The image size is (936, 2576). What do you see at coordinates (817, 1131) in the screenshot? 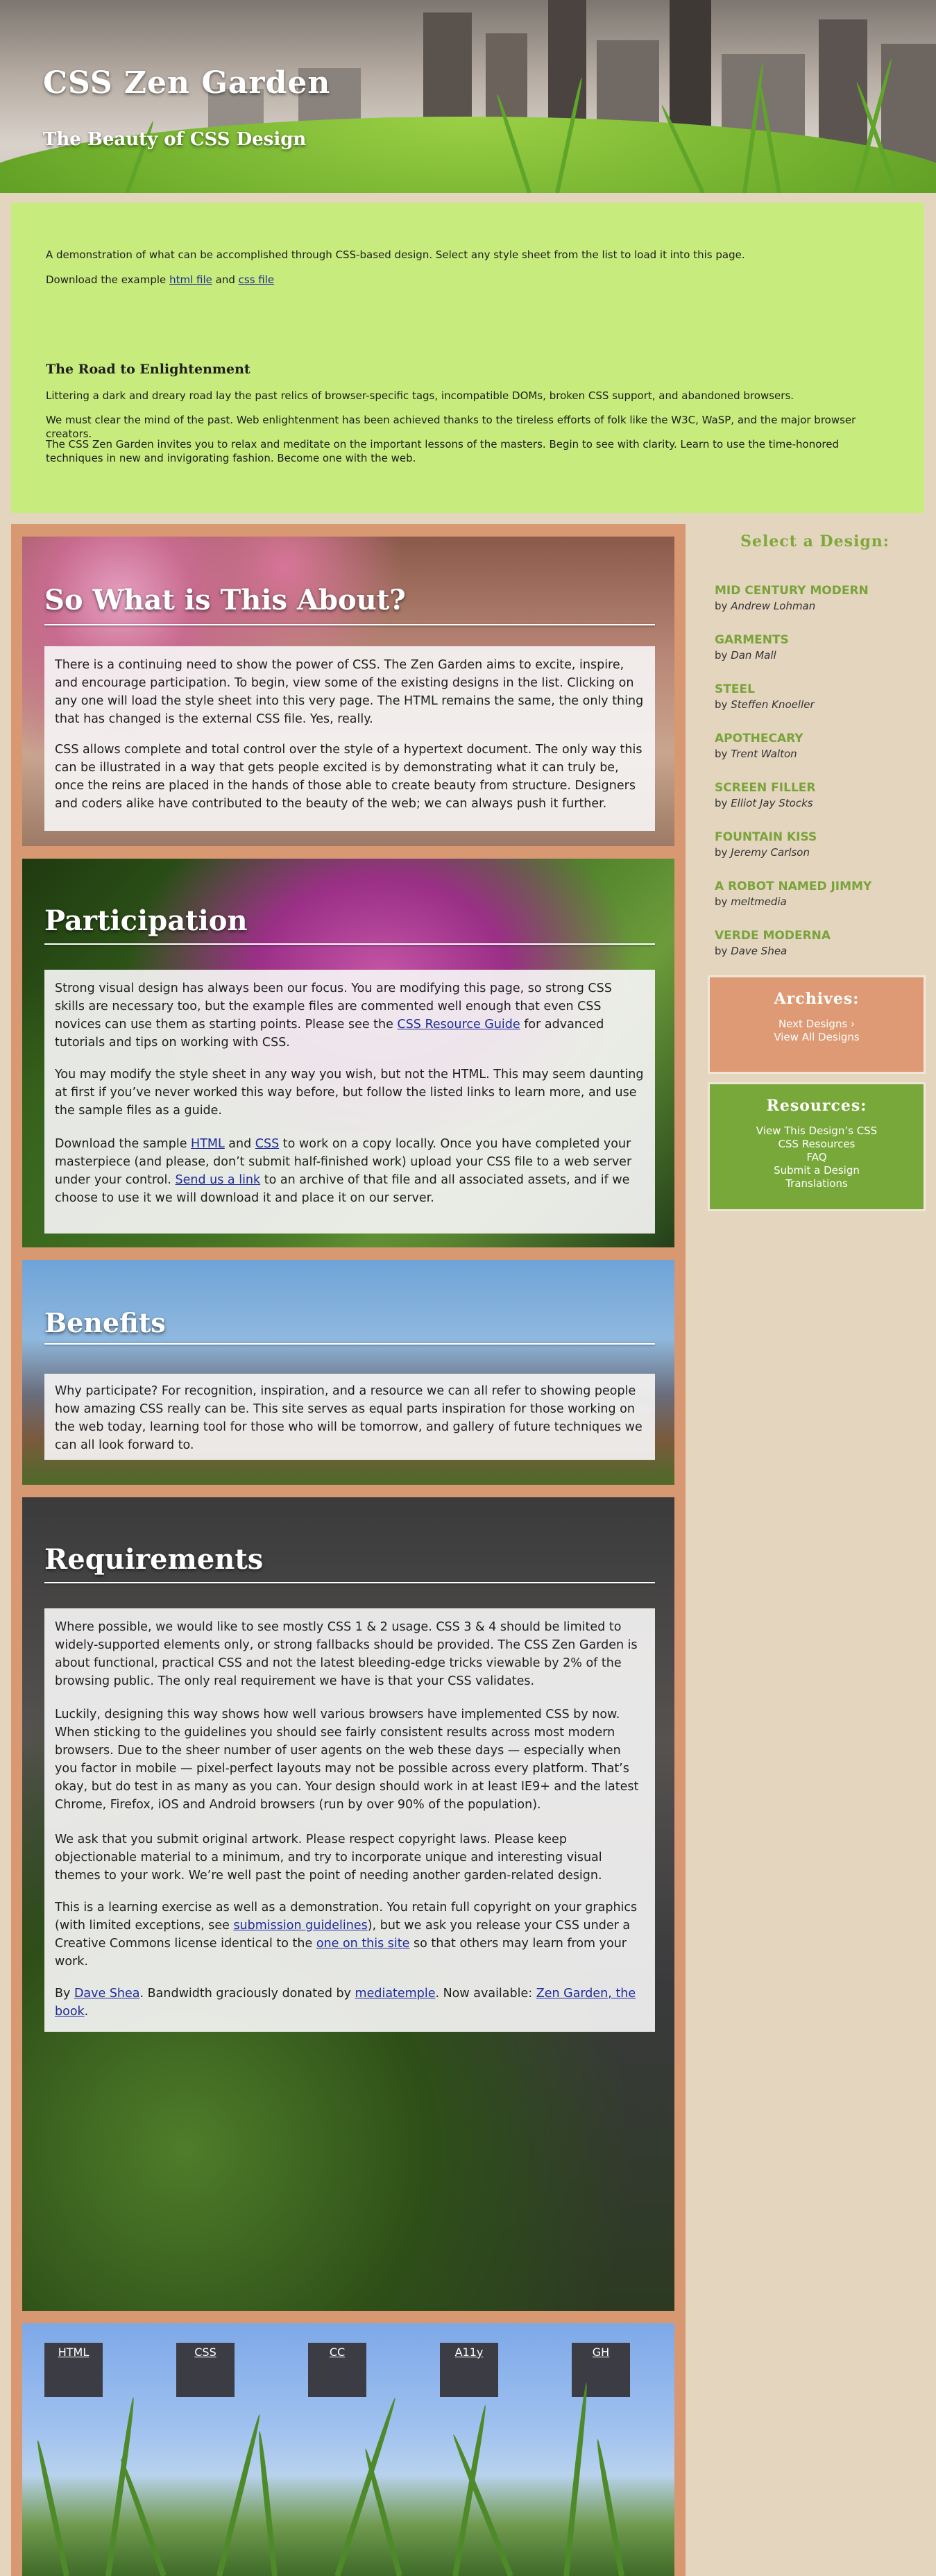
I see `view-css-link: View This Design’s CSS` at bounding box center [817, 1131].